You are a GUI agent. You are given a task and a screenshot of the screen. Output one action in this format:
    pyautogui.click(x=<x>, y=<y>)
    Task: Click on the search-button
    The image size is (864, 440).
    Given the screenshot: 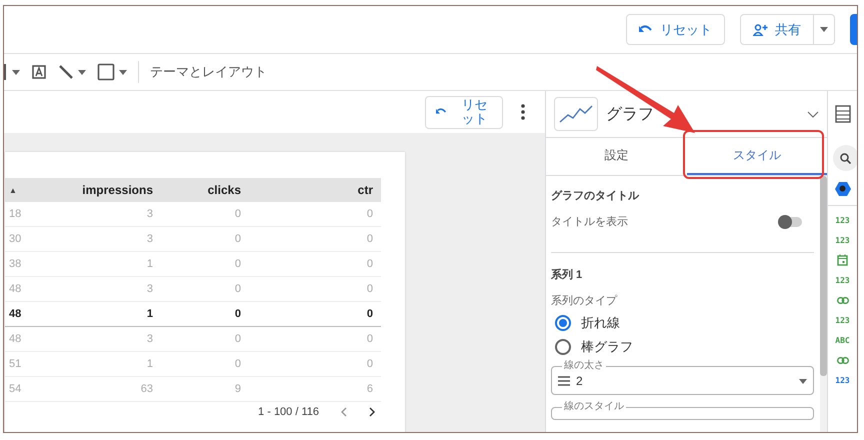 What is the action you would take?
    pyautogui.click(x=844, y=158)
    